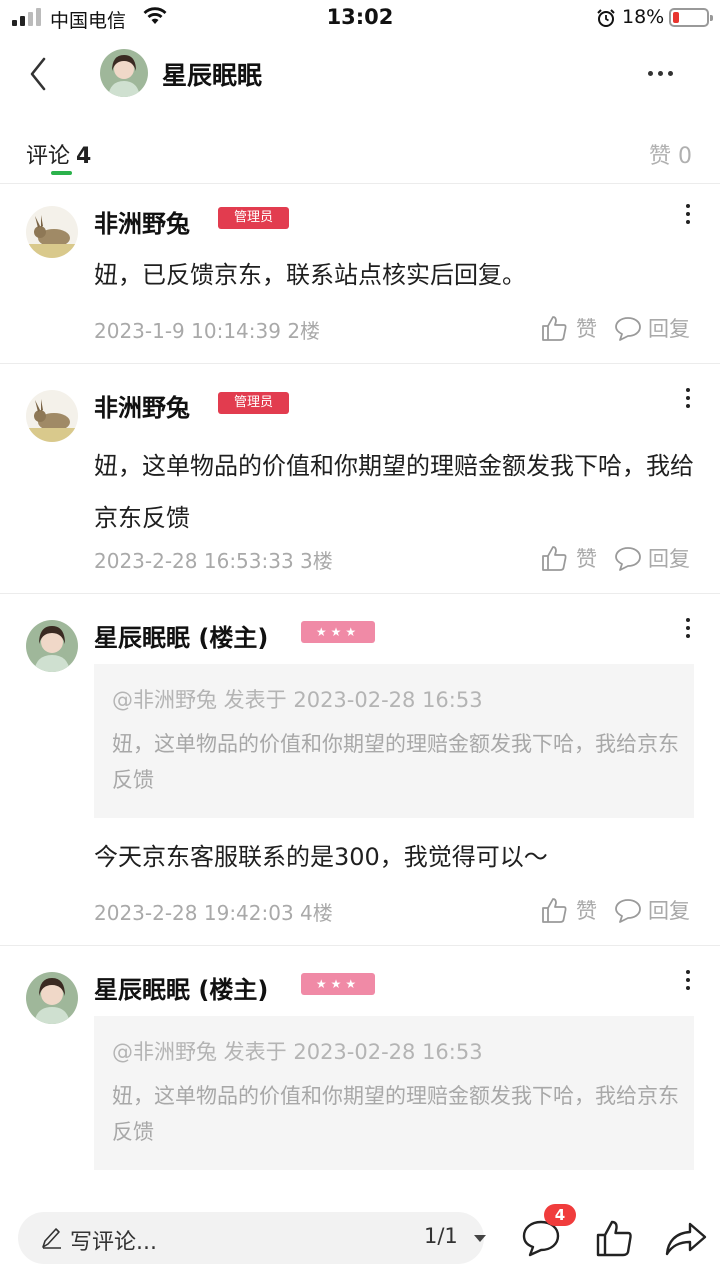 Image resolution: width=720 pixels, height=1280 pixels. What do you see at coordinates (213, 913) in the screenshot?
I see `comment-meta: 2023-2-28 19:42:03 4楼` at bounding box center [213, 913].